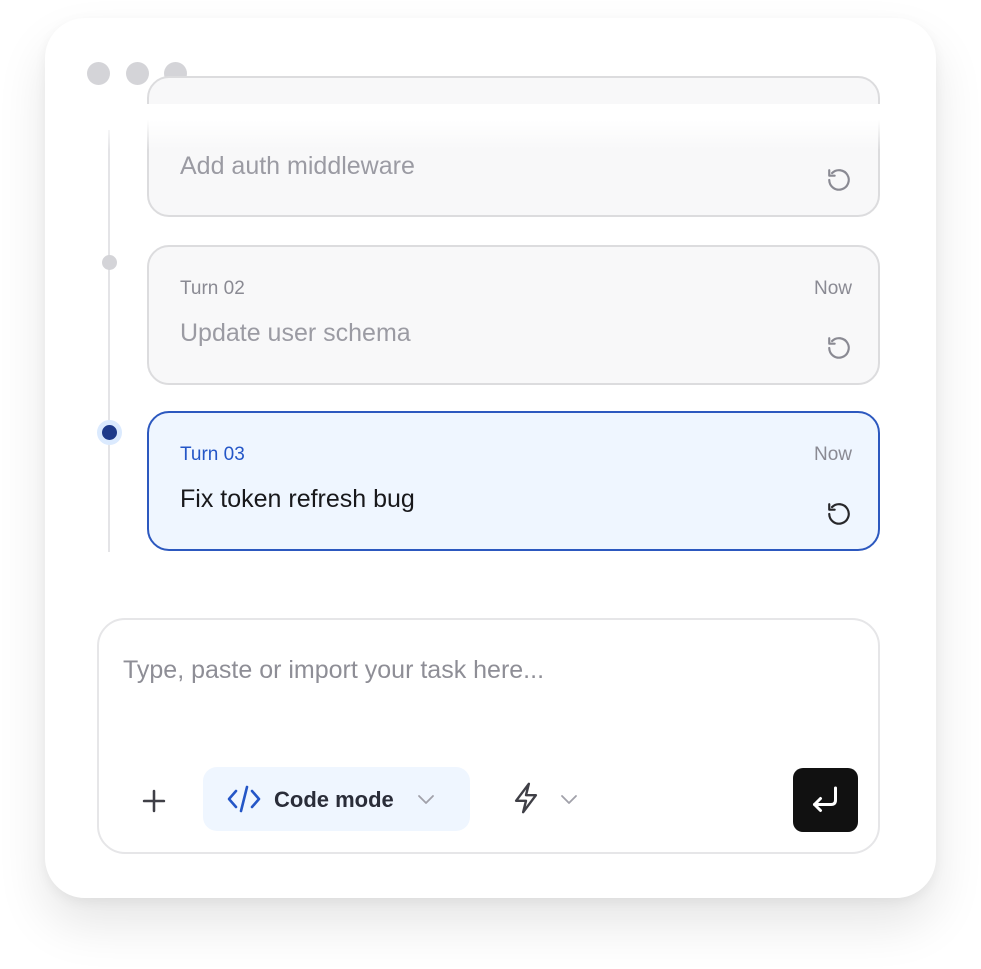 Image resolution: width=981 pixels, height=969 pixels. What do you see at coordinates (513, 481) in the screenshot?
I see `turn-card-active: Turn 03 Now Fix token refresh bug` at bounding box center [513, 481].